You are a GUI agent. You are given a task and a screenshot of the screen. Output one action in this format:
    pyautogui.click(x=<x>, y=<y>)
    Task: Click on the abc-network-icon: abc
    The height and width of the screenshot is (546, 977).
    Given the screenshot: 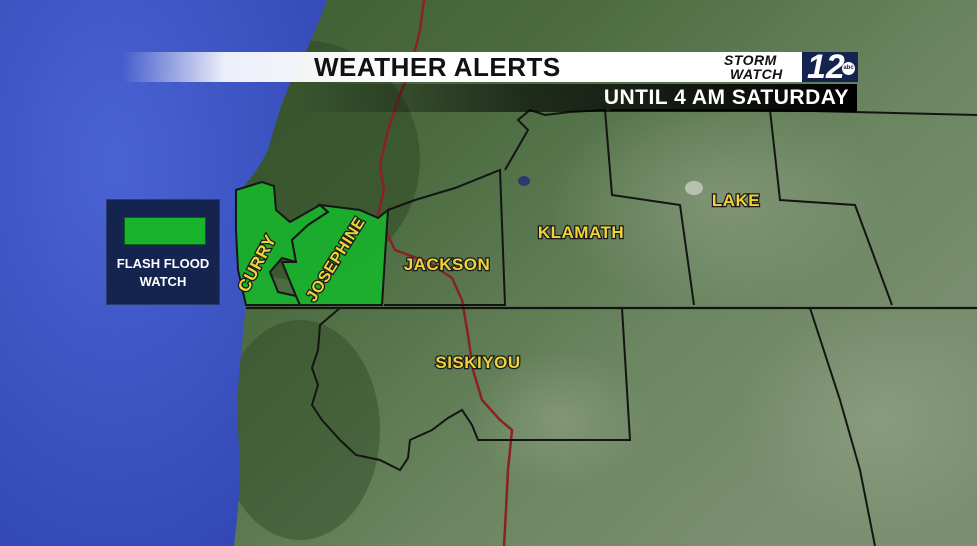 What is the action you would take?
    pyautogui.click(x=848, y=68)
    